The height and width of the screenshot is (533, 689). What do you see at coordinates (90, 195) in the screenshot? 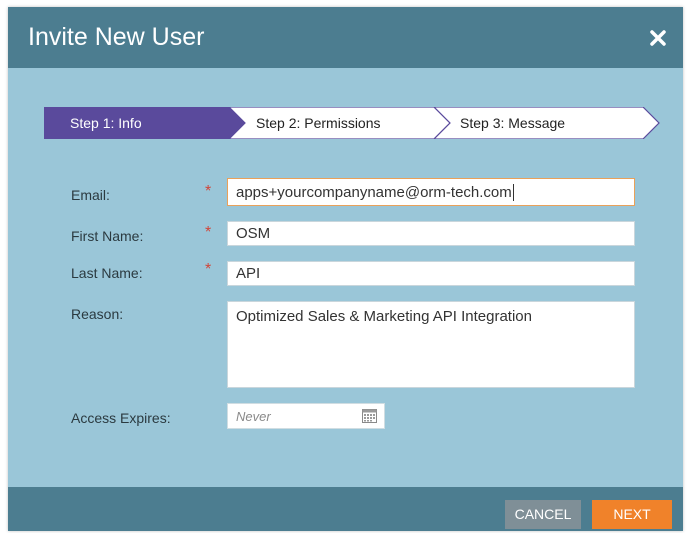
I see `email-label: Email:` at bounding box center [90, 195].